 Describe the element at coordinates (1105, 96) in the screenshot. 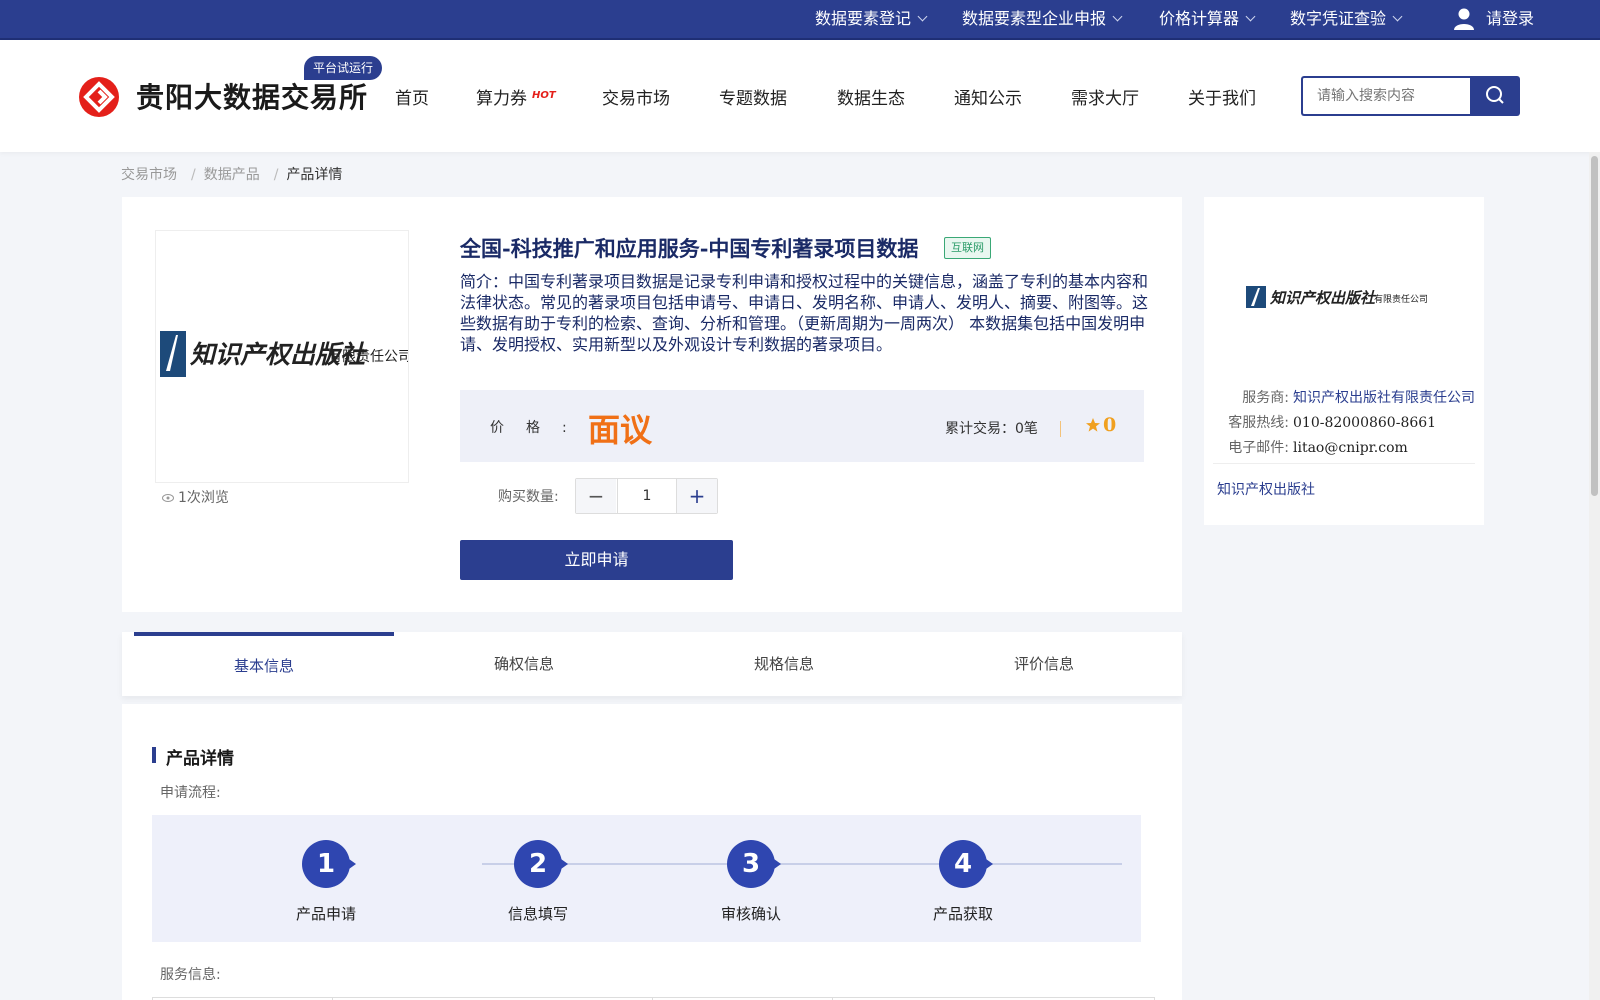

I see `nav-item-demand-hall: 需求大厅` at that location.